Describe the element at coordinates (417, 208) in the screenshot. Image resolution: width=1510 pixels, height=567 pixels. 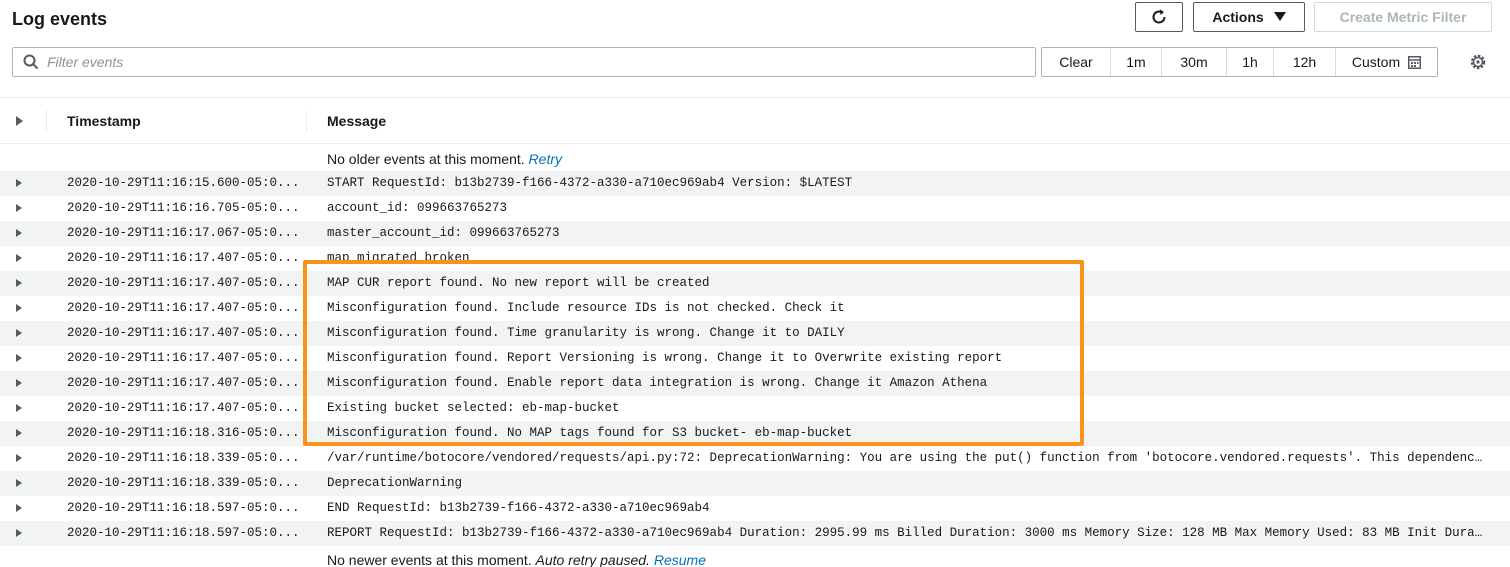
I see `event-message: account_id: 099663765273` at that location.